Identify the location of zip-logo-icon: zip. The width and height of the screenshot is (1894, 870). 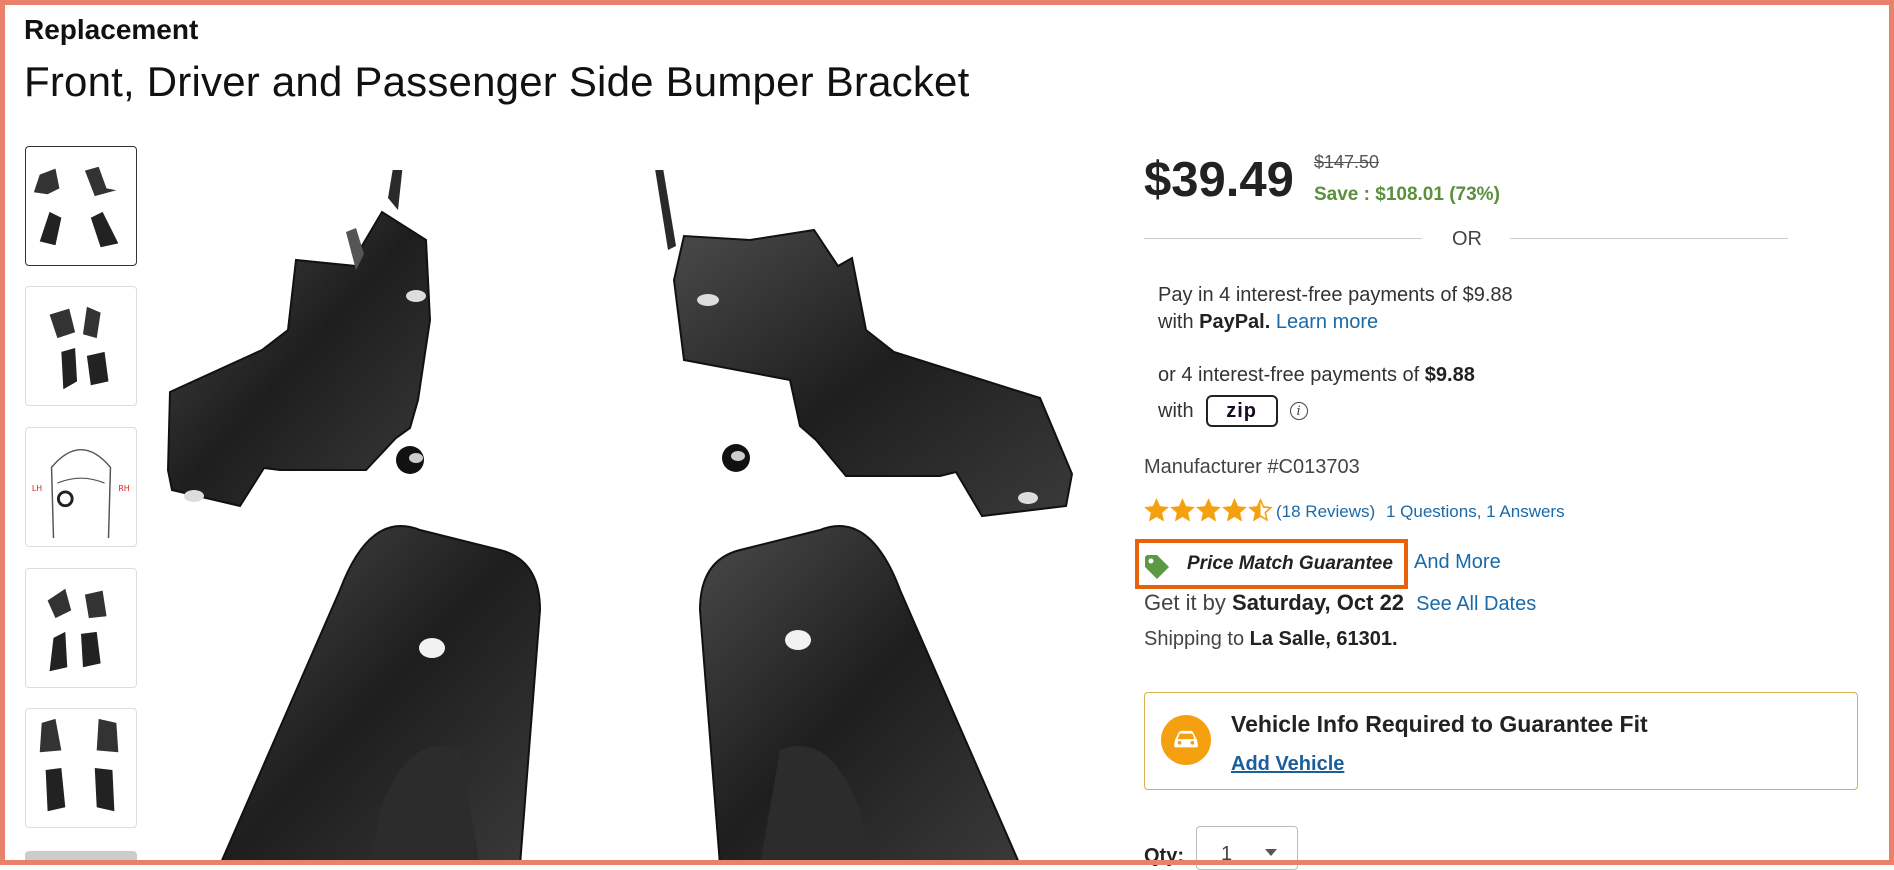
(1241, 411).